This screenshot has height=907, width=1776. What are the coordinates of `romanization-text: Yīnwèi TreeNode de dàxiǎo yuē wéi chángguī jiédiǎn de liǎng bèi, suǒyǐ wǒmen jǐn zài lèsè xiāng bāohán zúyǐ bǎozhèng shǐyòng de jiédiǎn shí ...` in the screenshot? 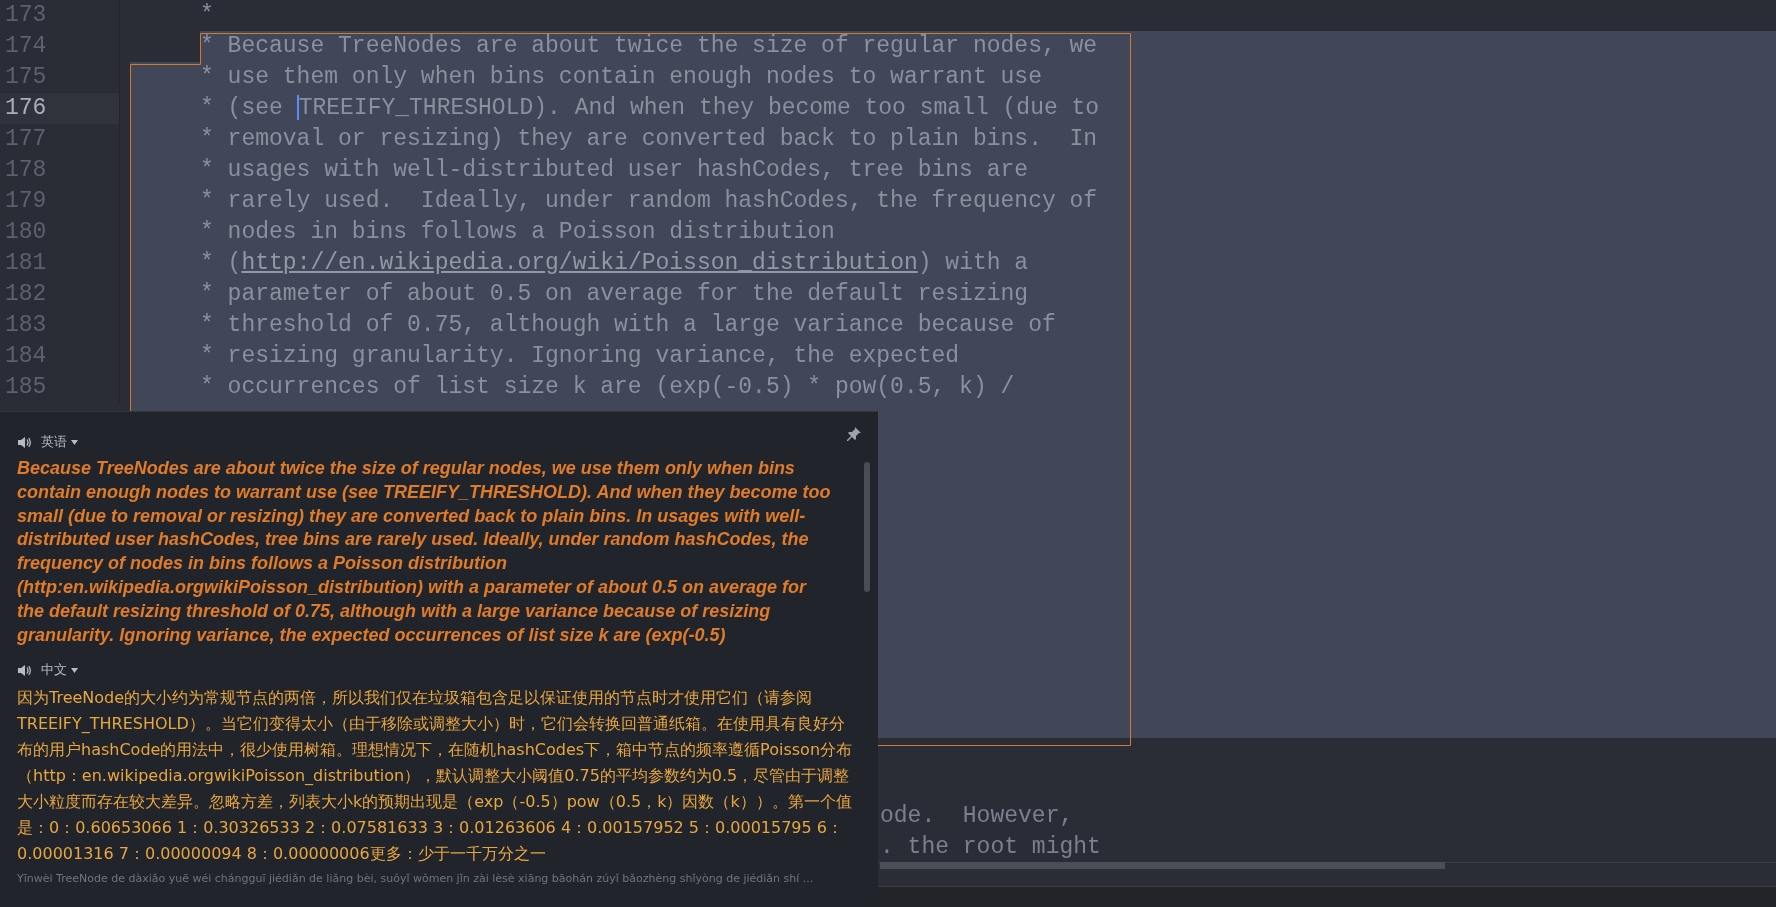 It's located at (416, 879).